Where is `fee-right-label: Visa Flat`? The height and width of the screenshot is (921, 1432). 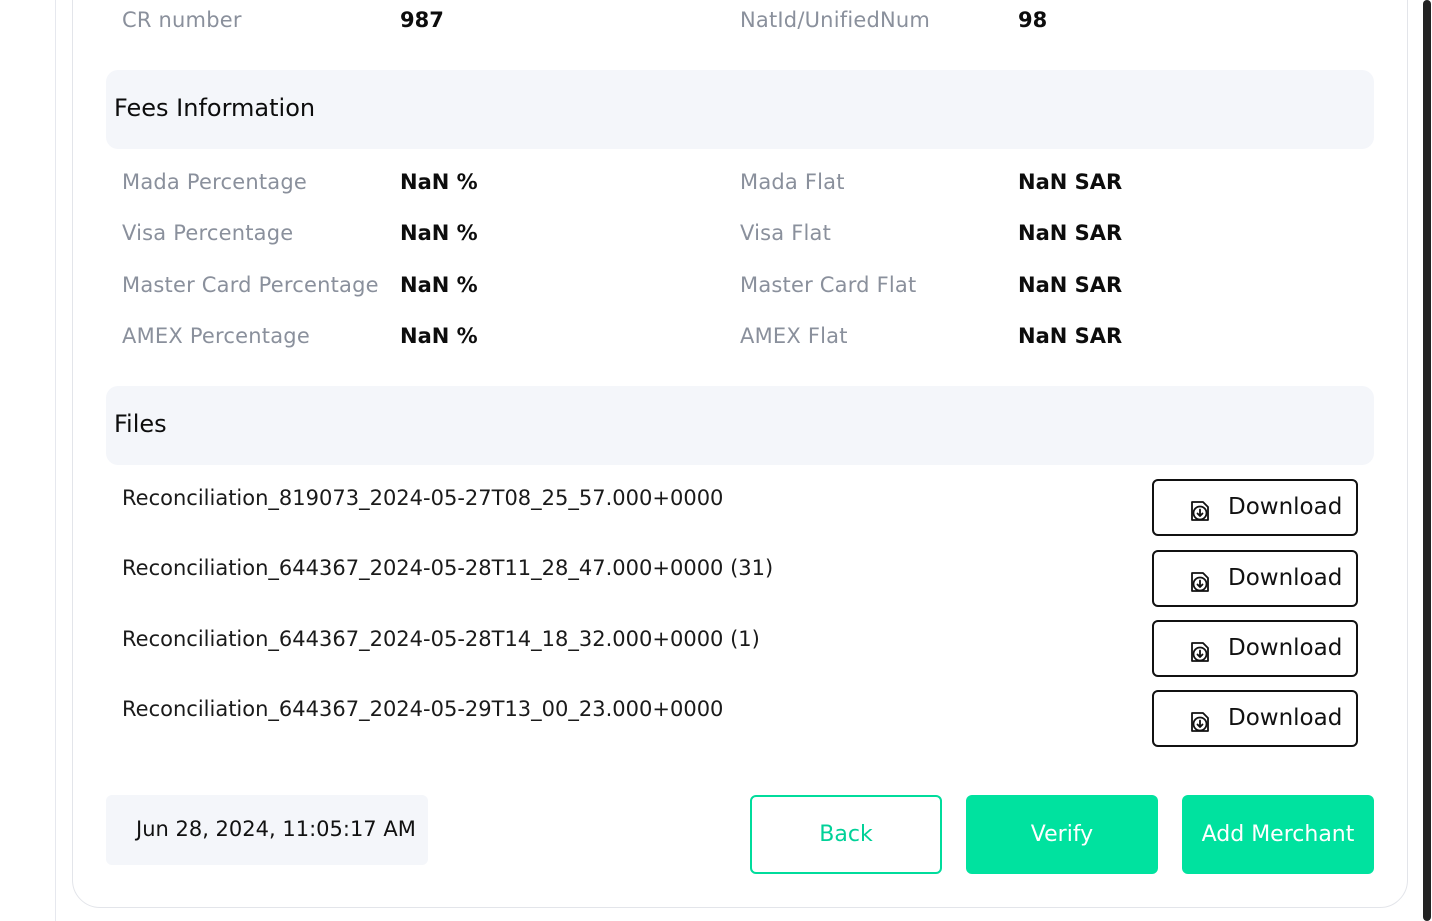 fee-right-label: Visa Flat is located at coordinates (786, 233).